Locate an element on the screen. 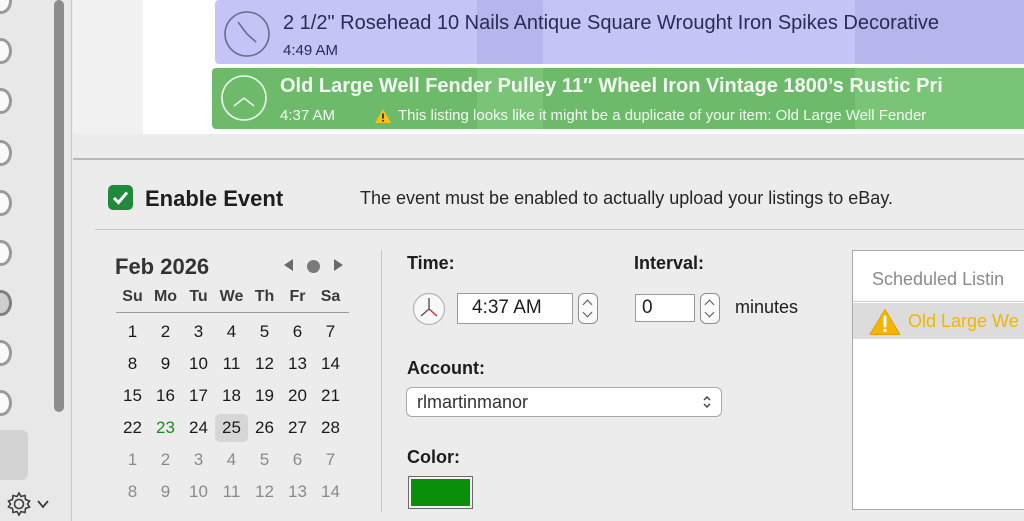 The height and width of the screenshot is (521, 1024). sidebar-selected-item is located at coordinates (14, 455).